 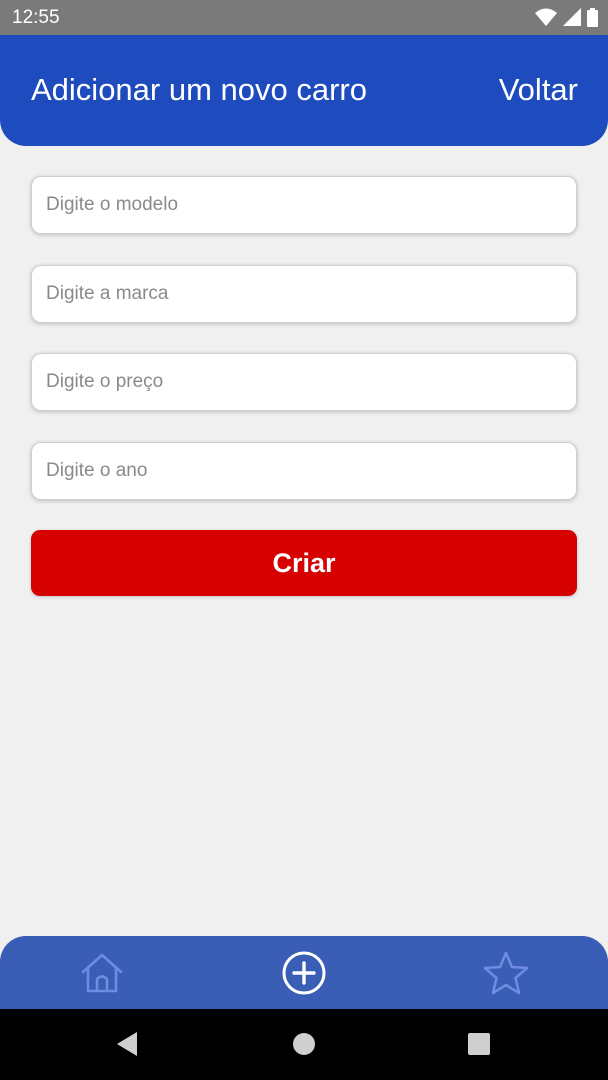 I want to click on system-home-button, so click(x=304, y=1044).